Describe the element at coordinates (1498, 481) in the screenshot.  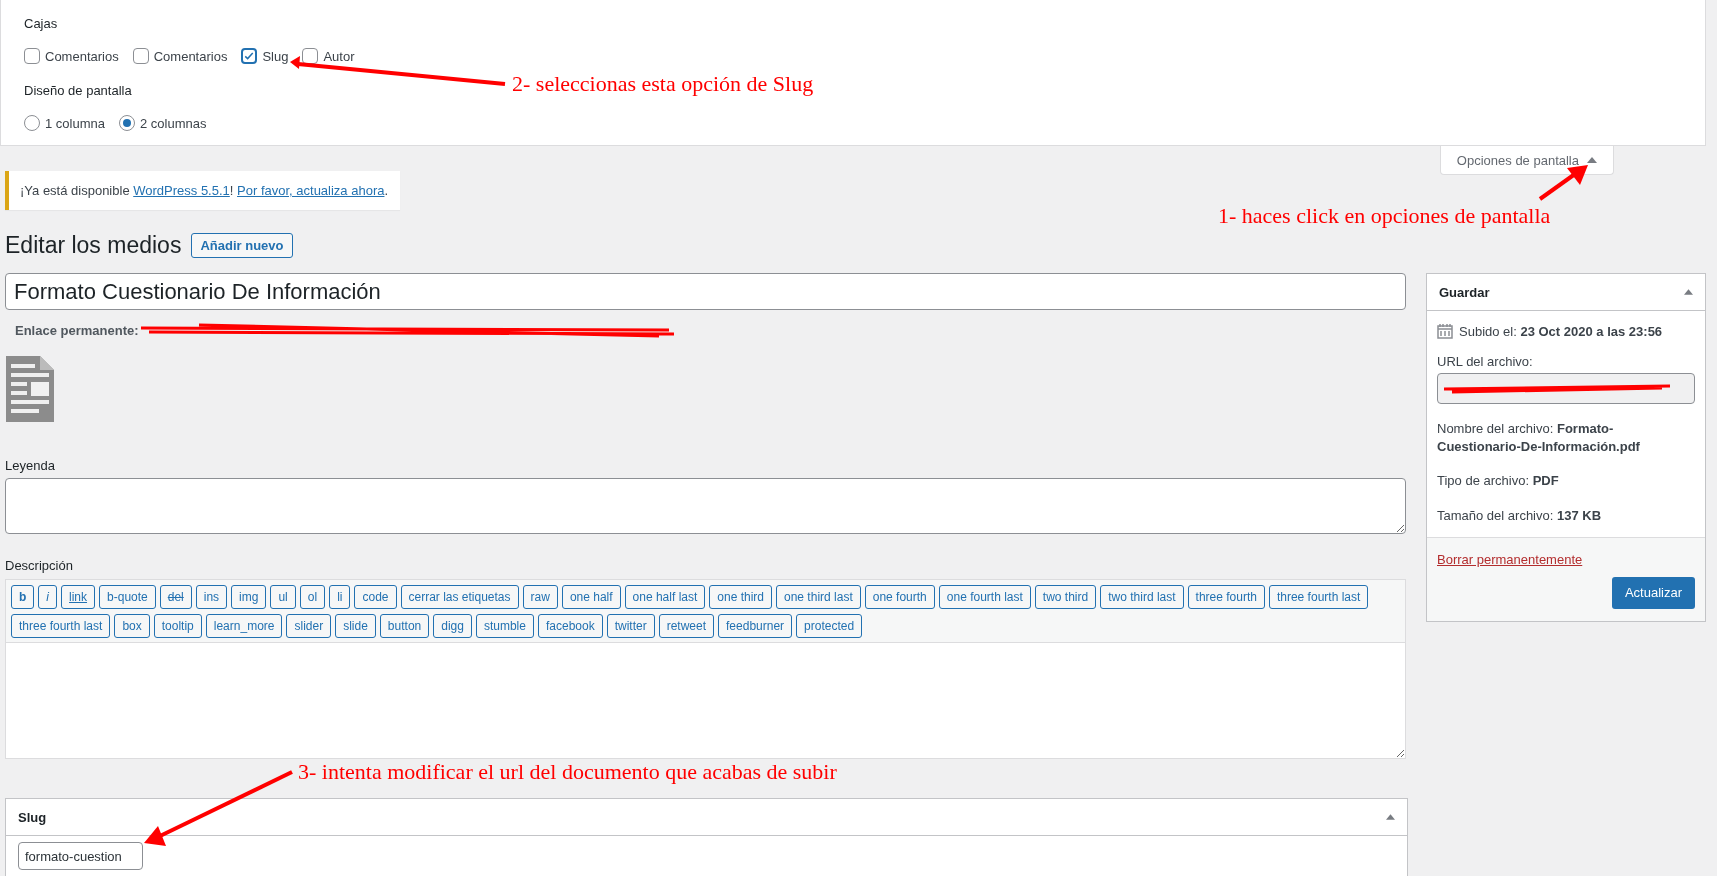
I see `file-type: Tipo de archivo: PDF` at that location.